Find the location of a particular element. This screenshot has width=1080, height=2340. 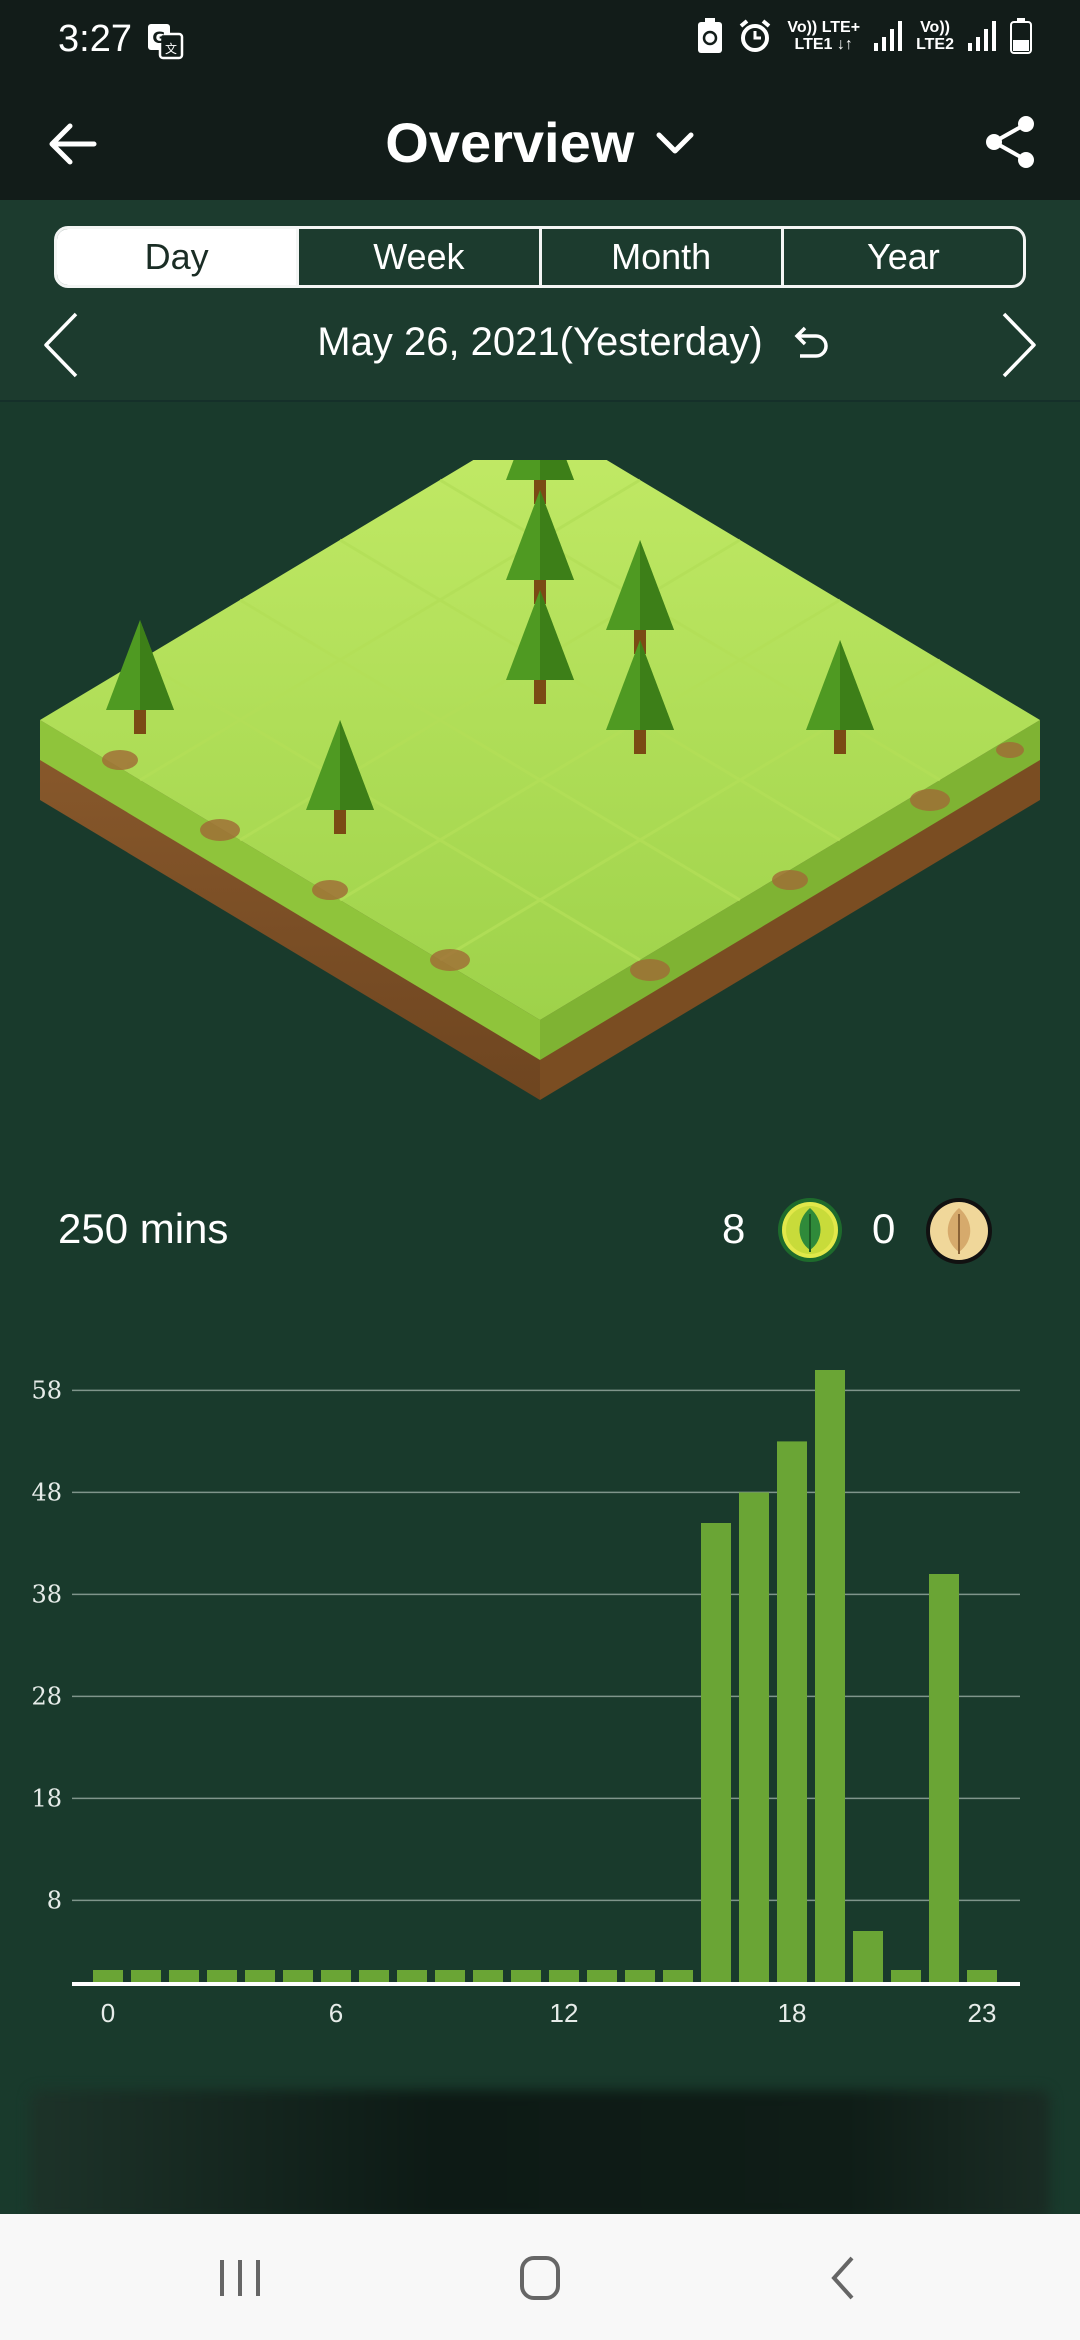

next-date-icon is located at coordinates (1018, 345).